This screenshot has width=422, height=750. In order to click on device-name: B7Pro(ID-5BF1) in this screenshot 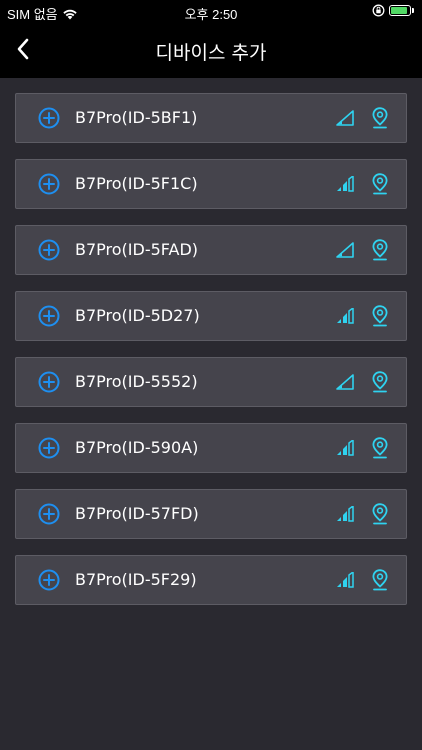, I will do `click(136, 117)`.